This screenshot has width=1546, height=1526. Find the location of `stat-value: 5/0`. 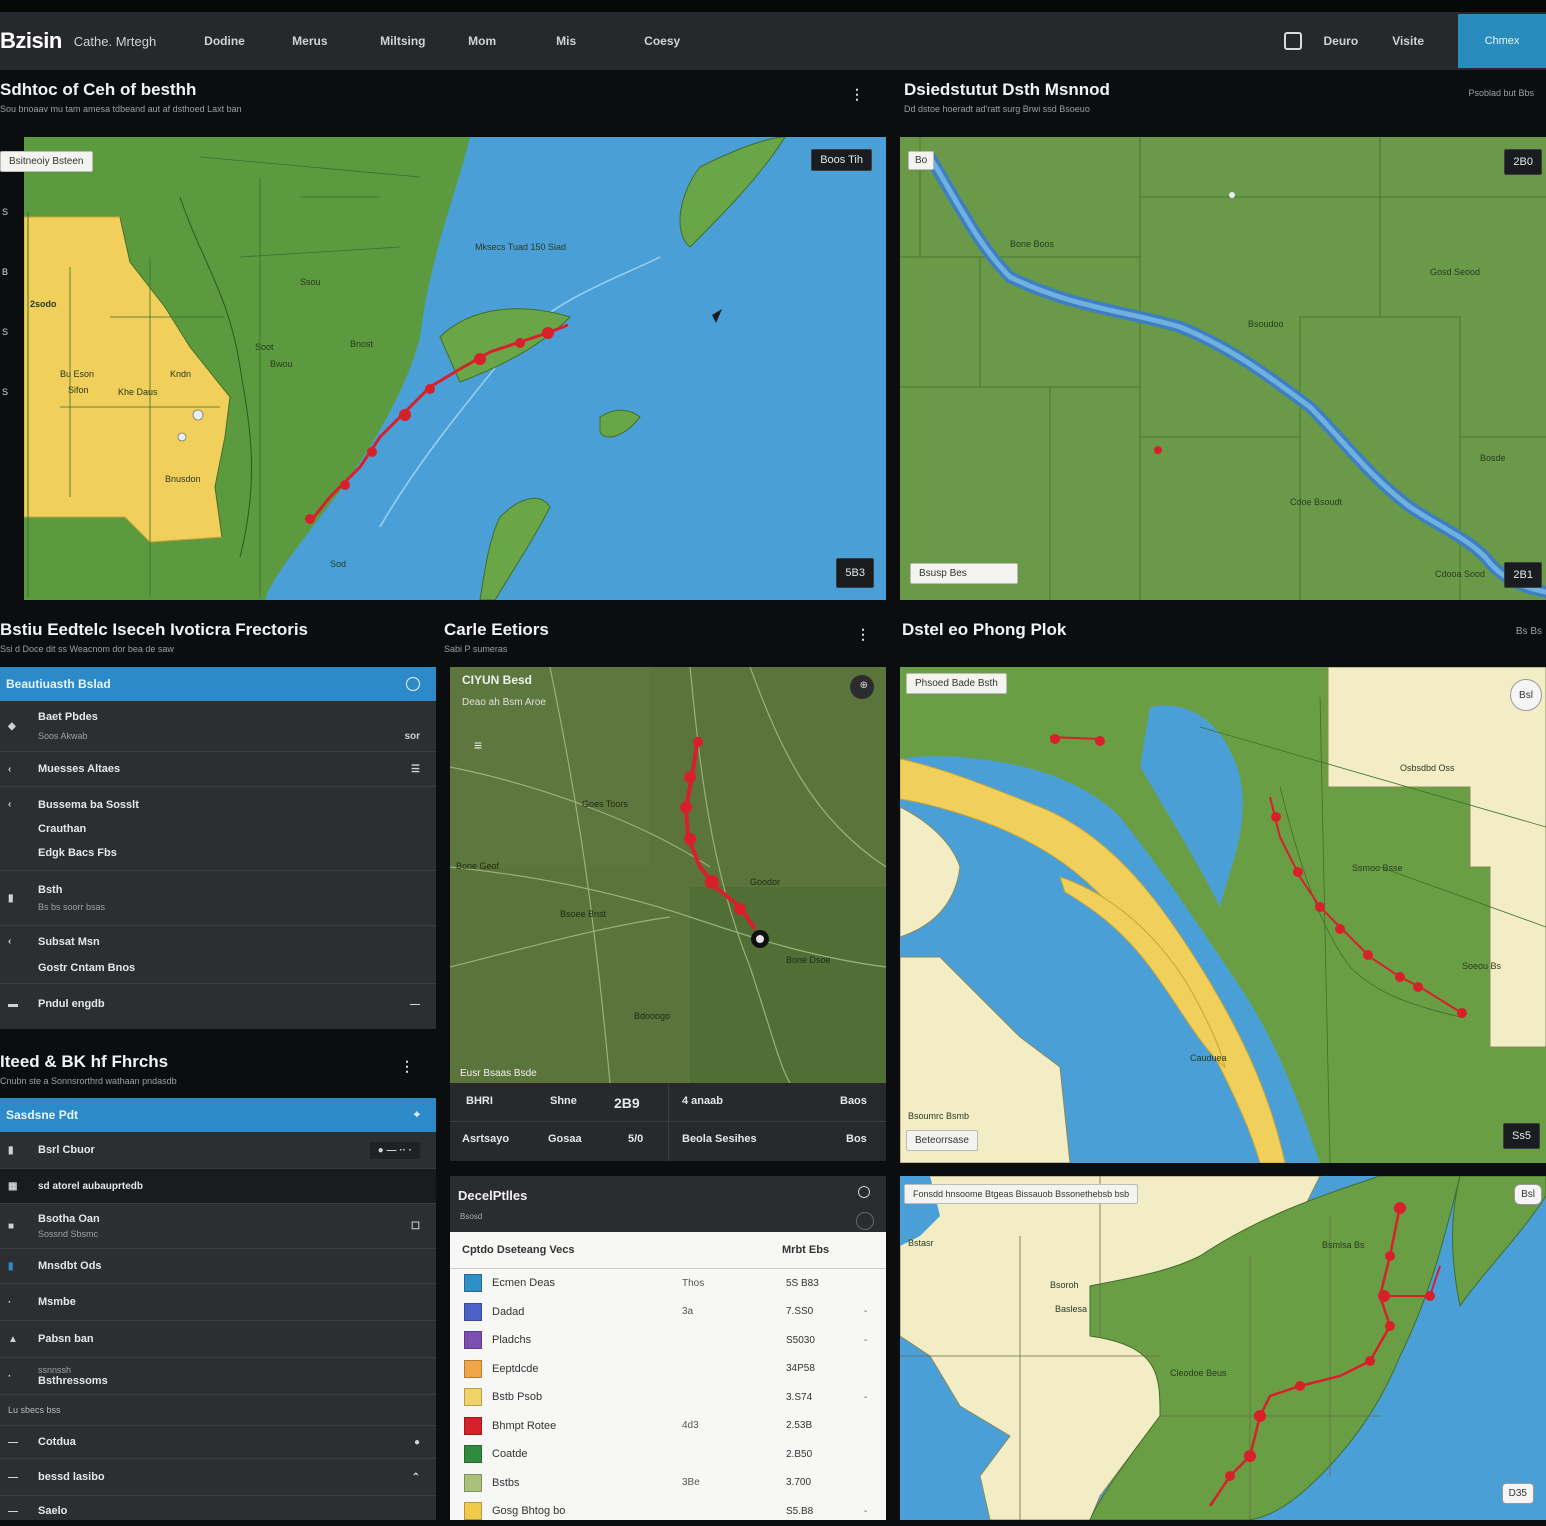

stat-value: 5/0 is located at coordinates (636, 1139).